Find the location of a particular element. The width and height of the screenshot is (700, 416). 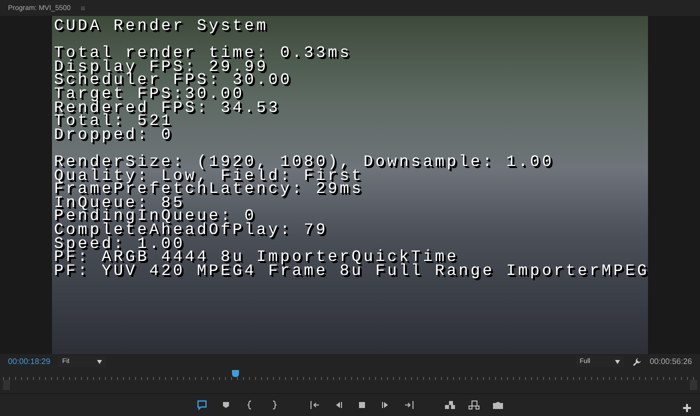

overlay-stat: FramePrefetchLatency: 29ms is located at coordinates (209, 190).